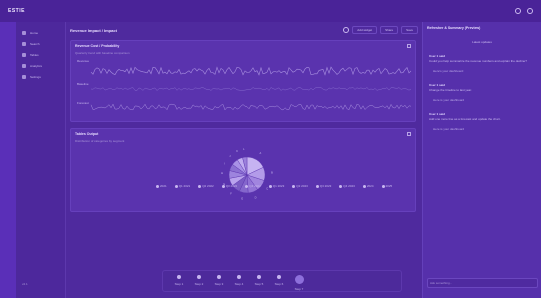  I want to click on pie-label: H, so click(222, 173).